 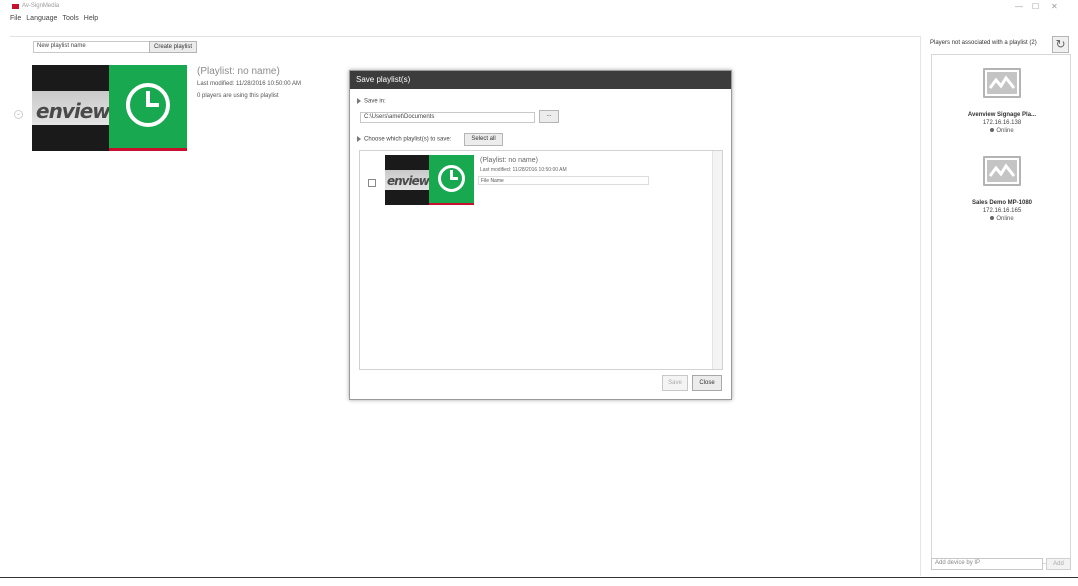 I want to click on menu-language: Language, so click(x=41, y=21).